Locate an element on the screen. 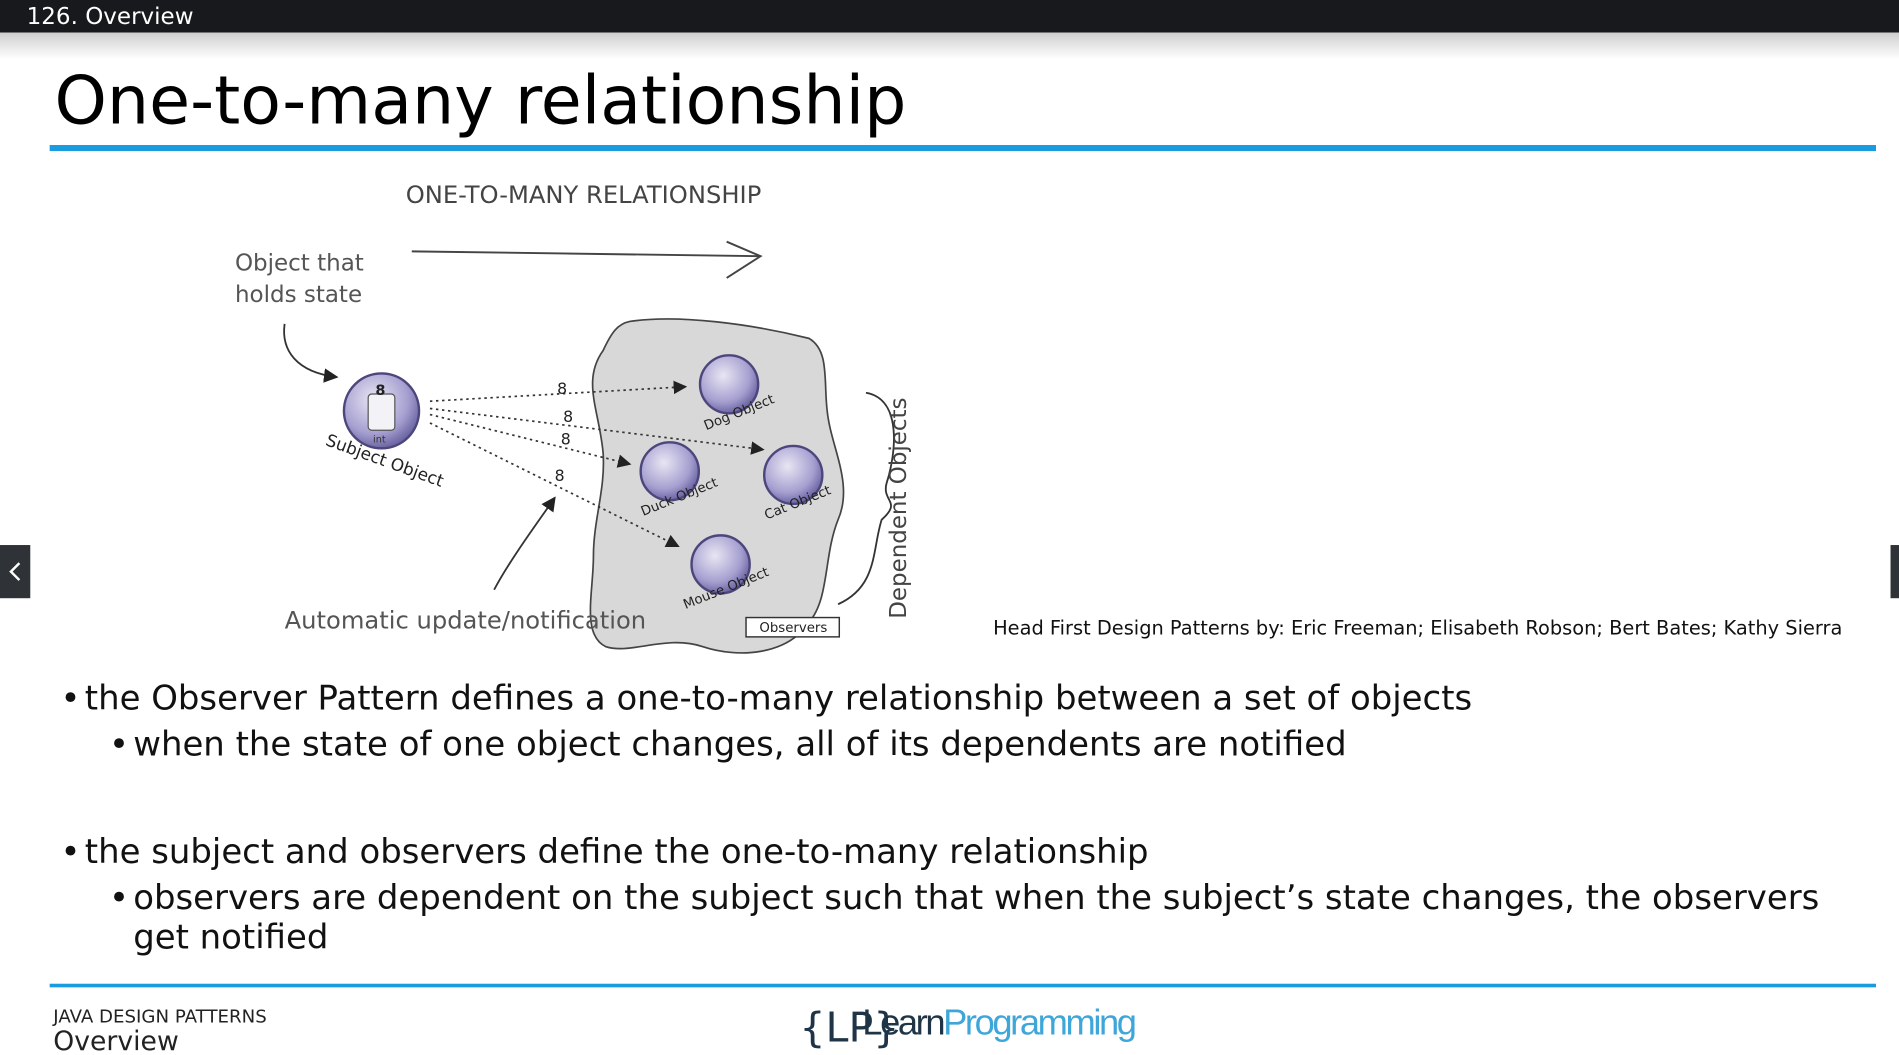 The image size is (1899, 1055). arrow-value-duck: 8 is located at coordinates (566, 439).